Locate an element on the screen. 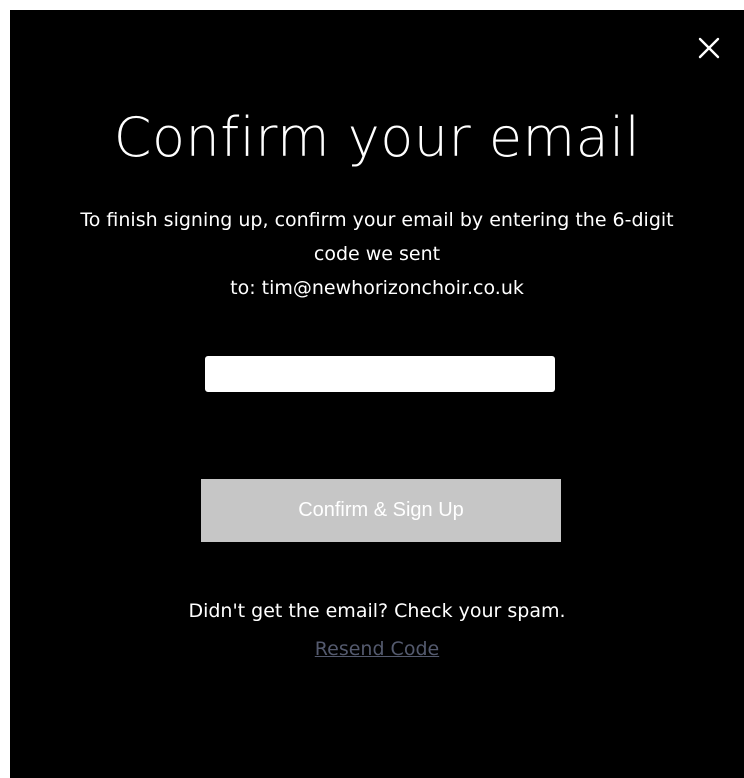  close-icon is located at coordinates (709, 48).